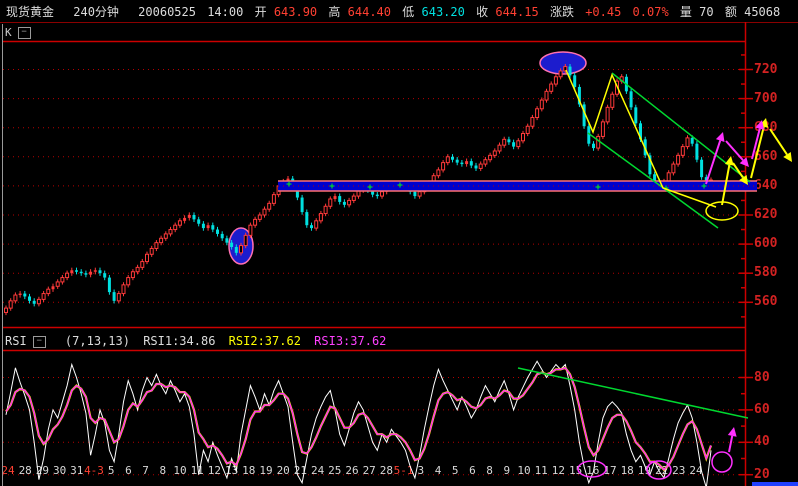 Image resolution: width=798 pixels, height=486 pixels. I want to click on magenta-ellipse-annotation, so click(722, 462).